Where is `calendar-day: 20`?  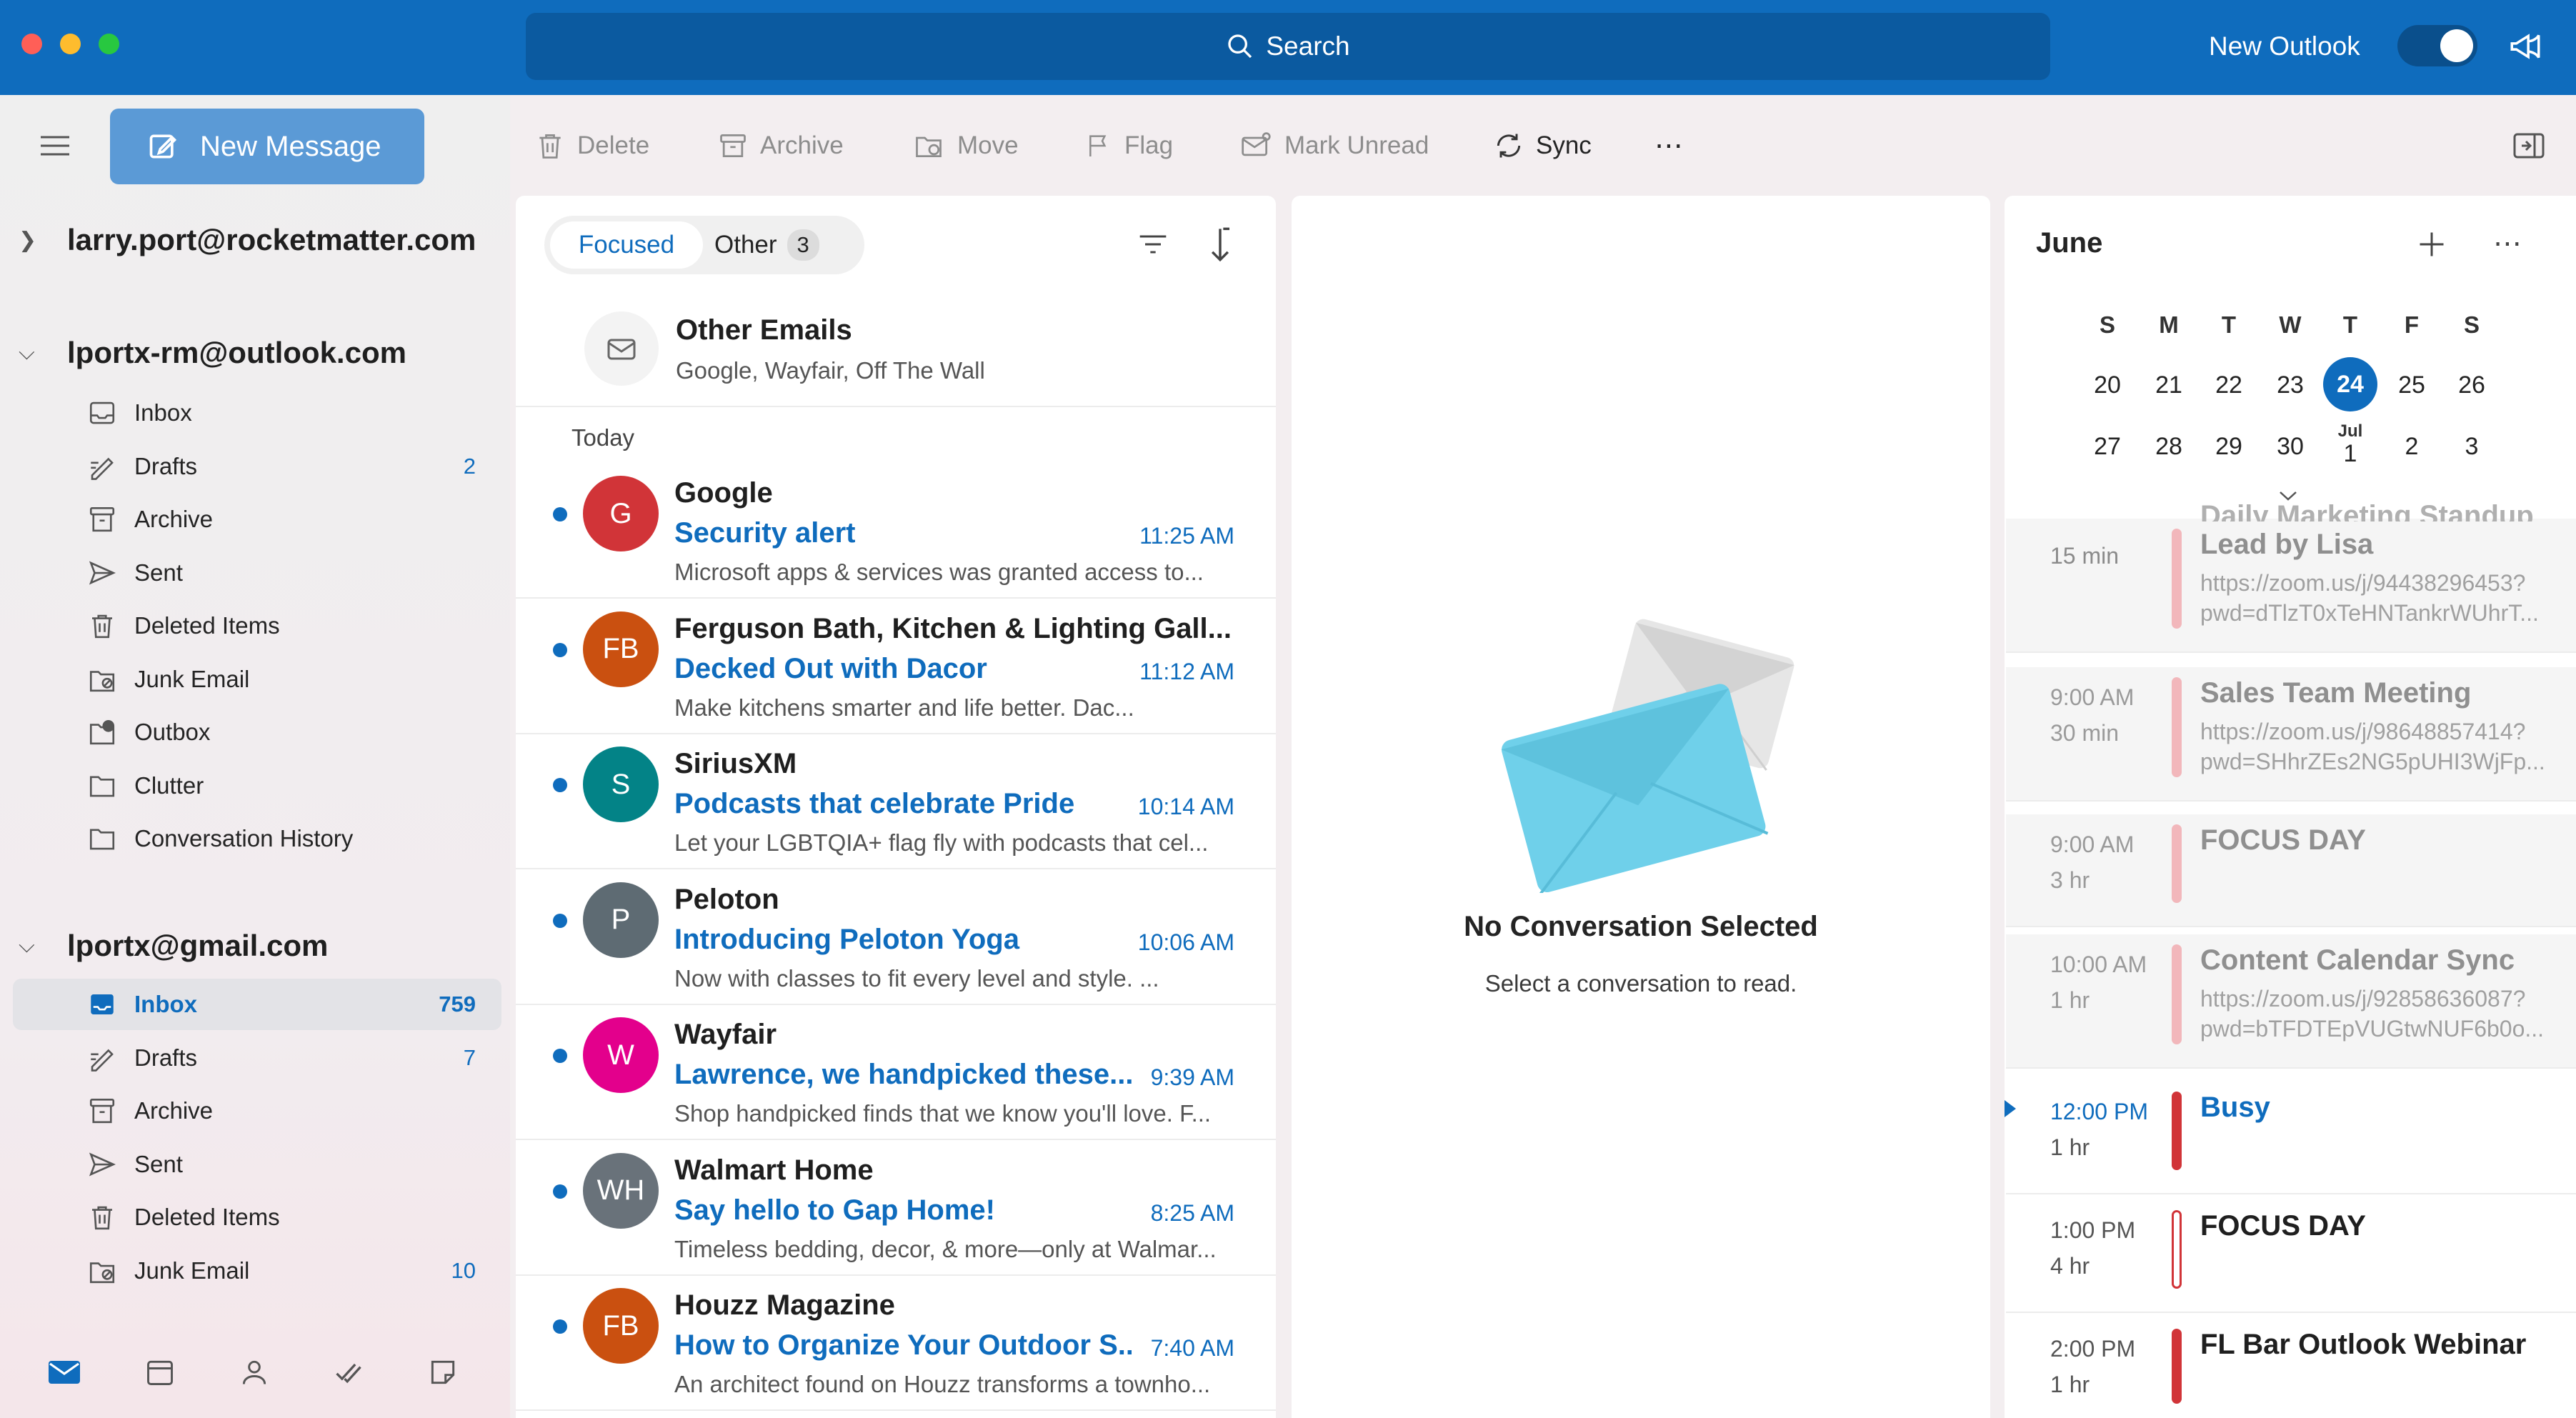 calendar-day: 20 is located at coordinates (2107, 385).